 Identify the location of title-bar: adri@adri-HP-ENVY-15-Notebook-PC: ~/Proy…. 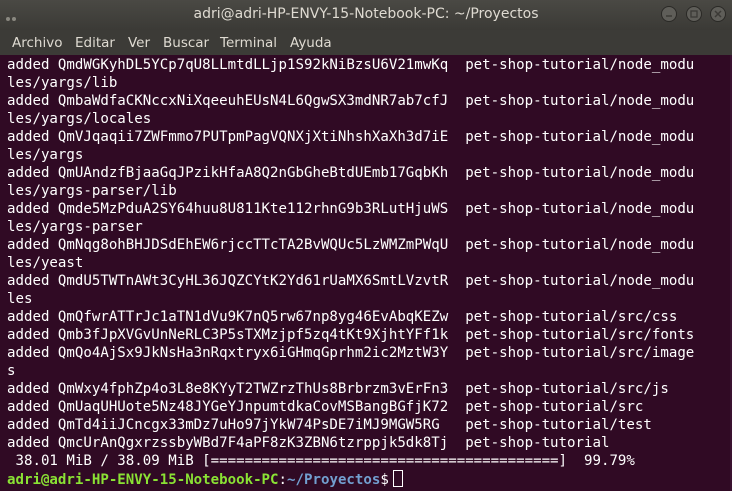
(366, 15).